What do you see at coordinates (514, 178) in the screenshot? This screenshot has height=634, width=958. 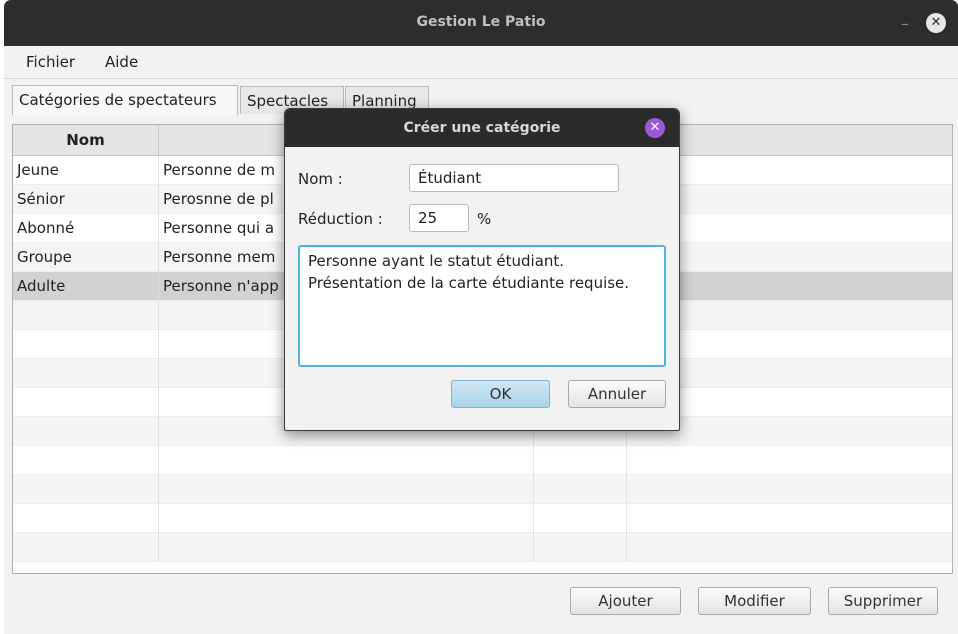 I see `nom-field: Étudiant` at bounding box center [514, 178].